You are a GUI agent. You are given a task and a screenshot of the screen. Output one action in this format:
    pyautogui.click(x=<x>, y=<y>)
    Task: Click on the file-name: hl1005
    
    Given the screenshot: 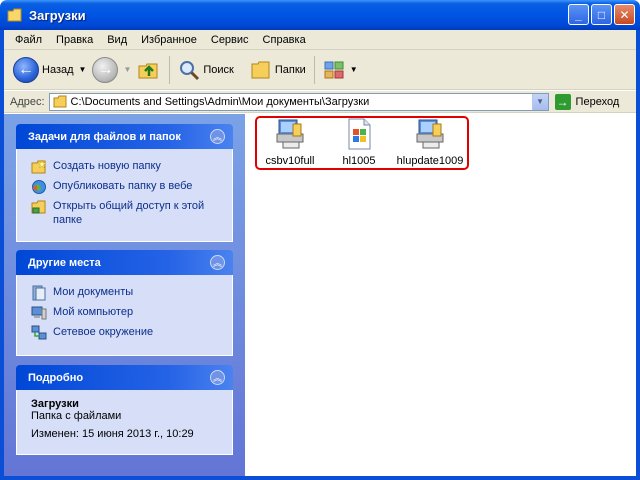 What is the action you would take?
    pyautogui.click(x=359, y=161)
    